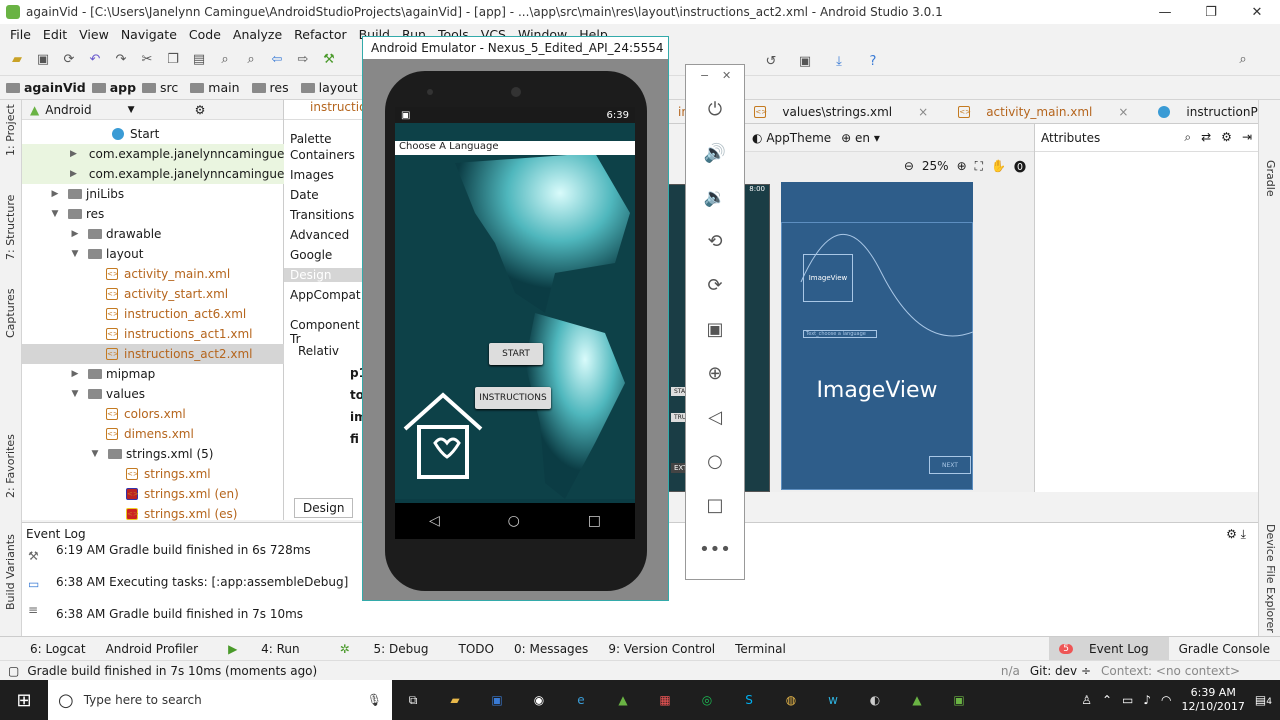 This screenshot has height=720, width=1280. I want to click on logcat-tool: 6: Logcat, so click(48, 649).